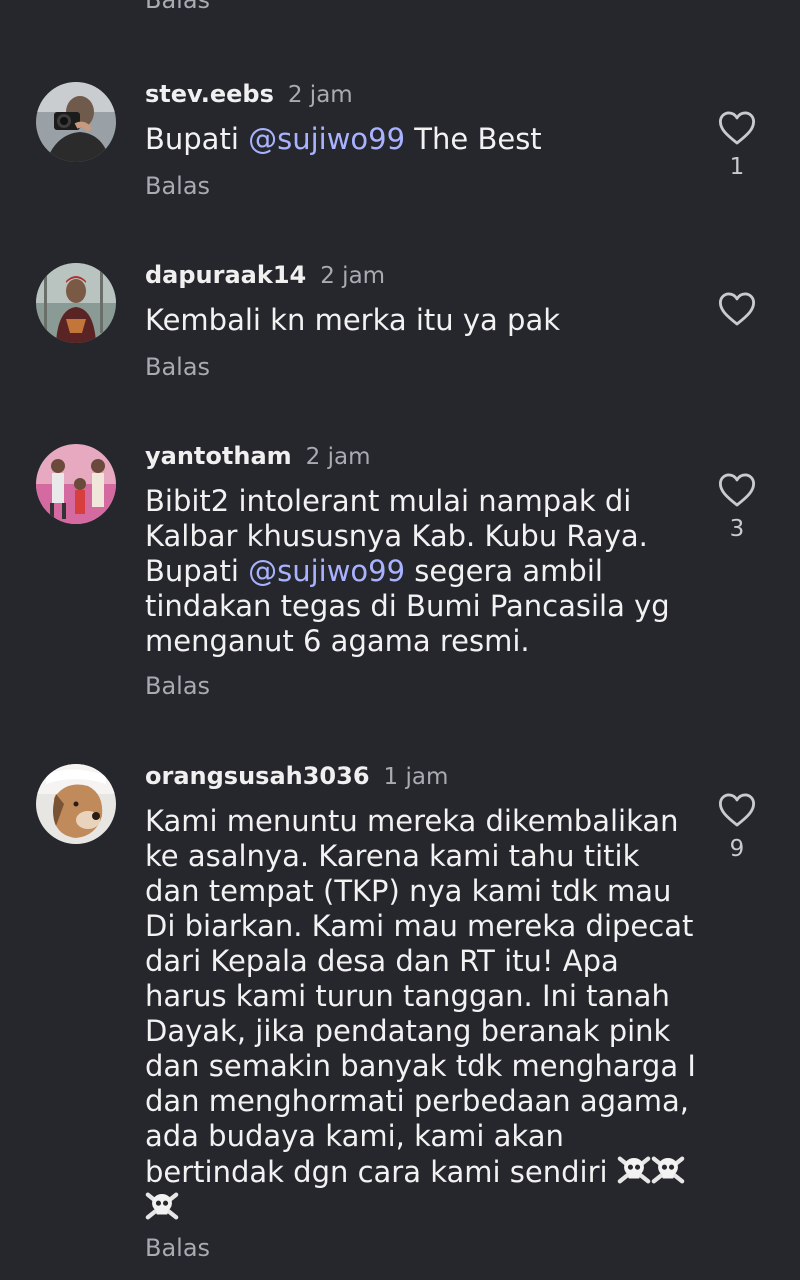 This screenshot has width=800, height=1280. I want to click on comment-meta: stev.eebs 2 jam, so click(249, 94).